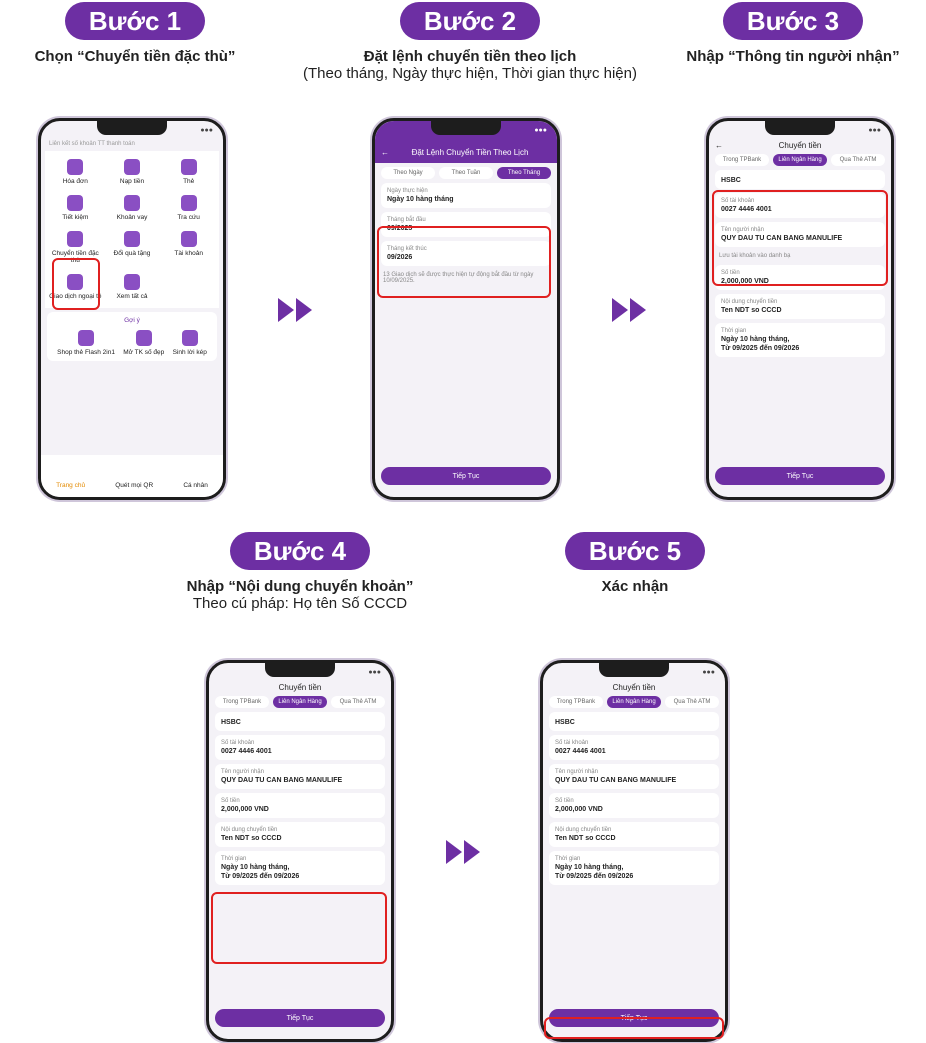  I want to click on nav-profile: Cá nhân, so click(195, 485).